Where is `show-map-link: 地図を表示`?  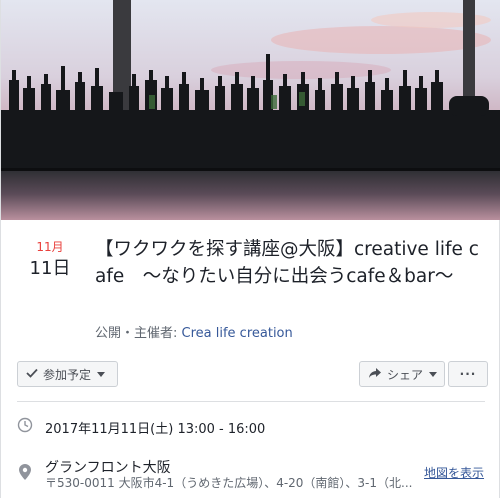
show-map-link: 地図を表示 is located at coordinates (454, 472).